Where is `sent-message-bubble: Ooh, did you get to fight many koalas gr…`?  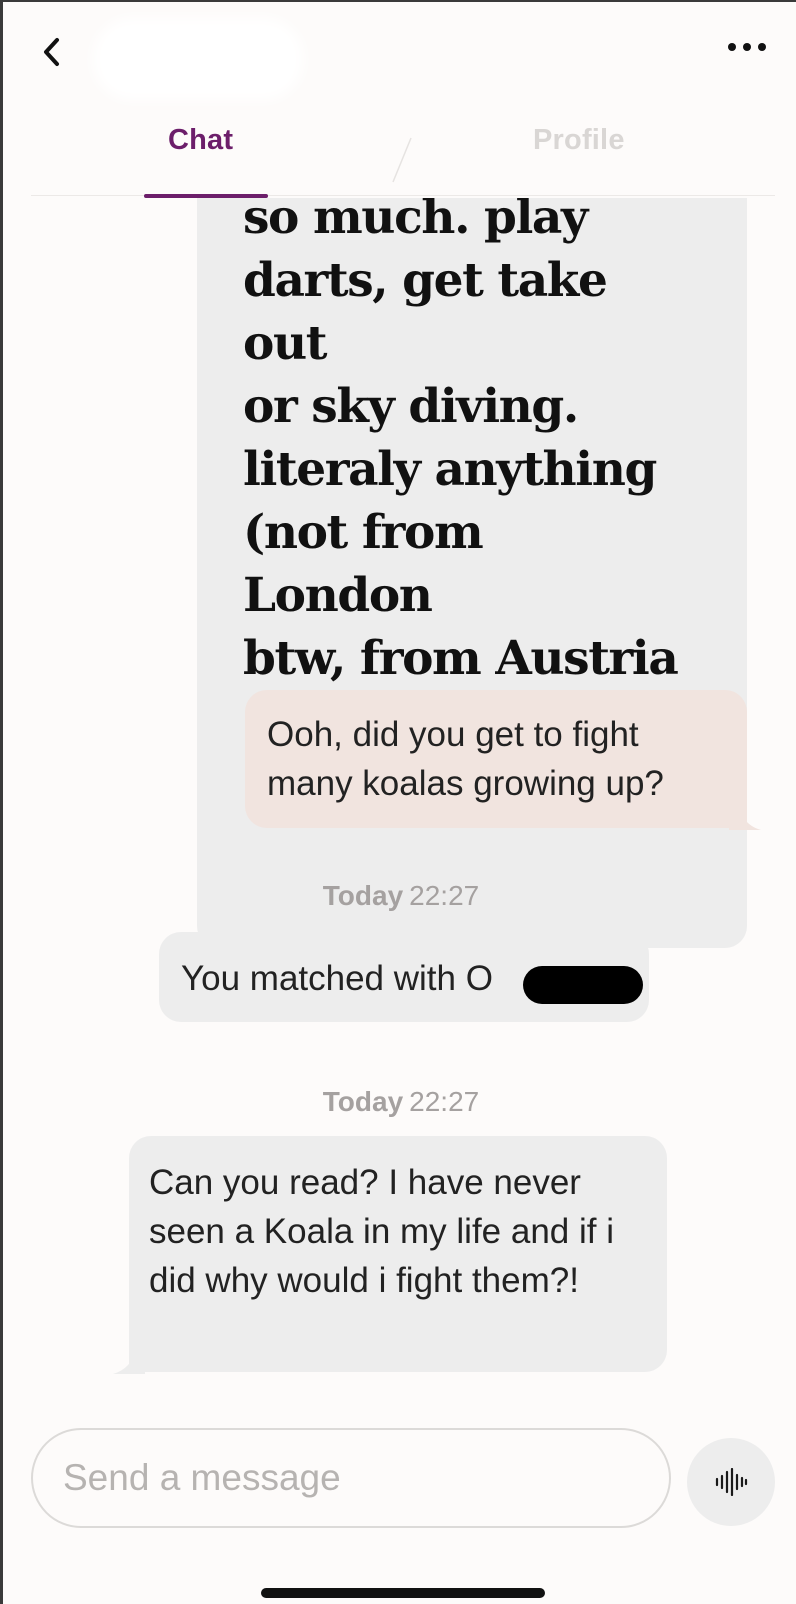 sent-message-bubble: Ooh, did you get to fight many koalas gr… is located at coordinates (496, 759).